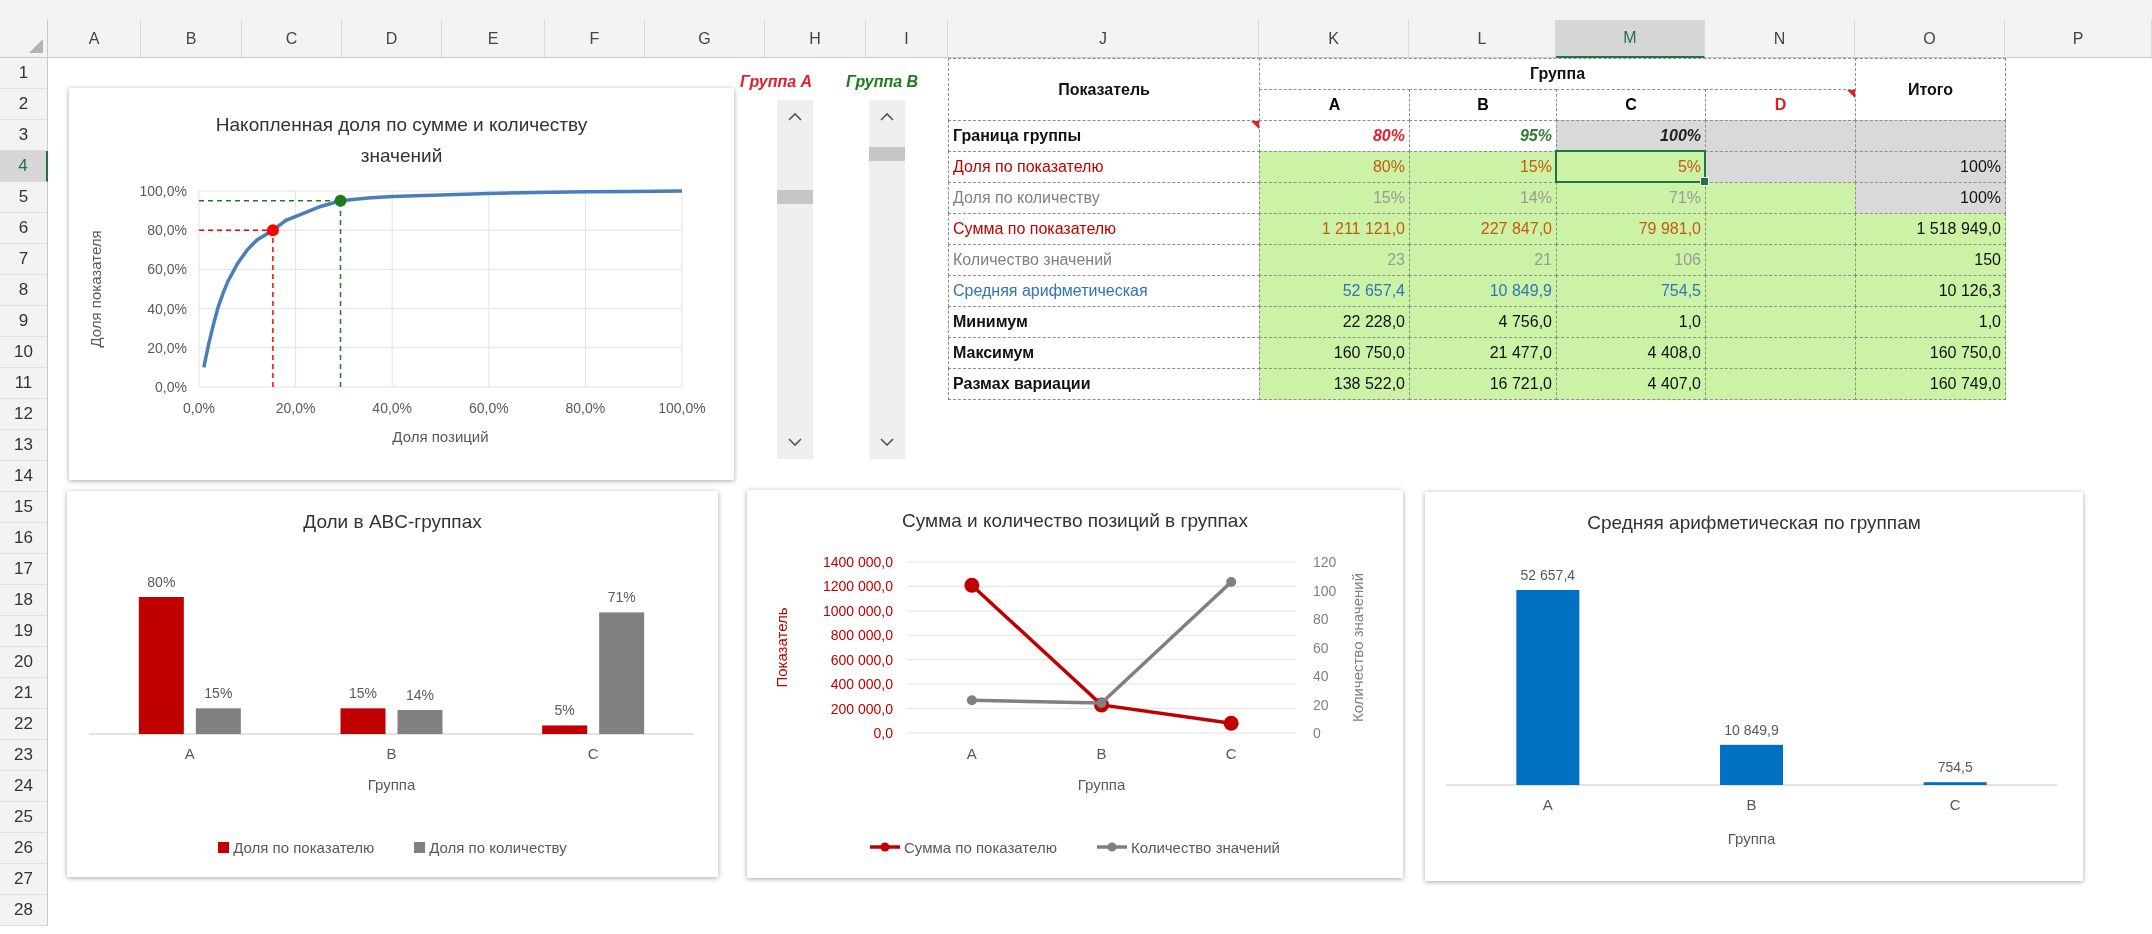  Describe the element at coordinates (24, 848) in the screenshot. I see `row-header: 26` at that location.